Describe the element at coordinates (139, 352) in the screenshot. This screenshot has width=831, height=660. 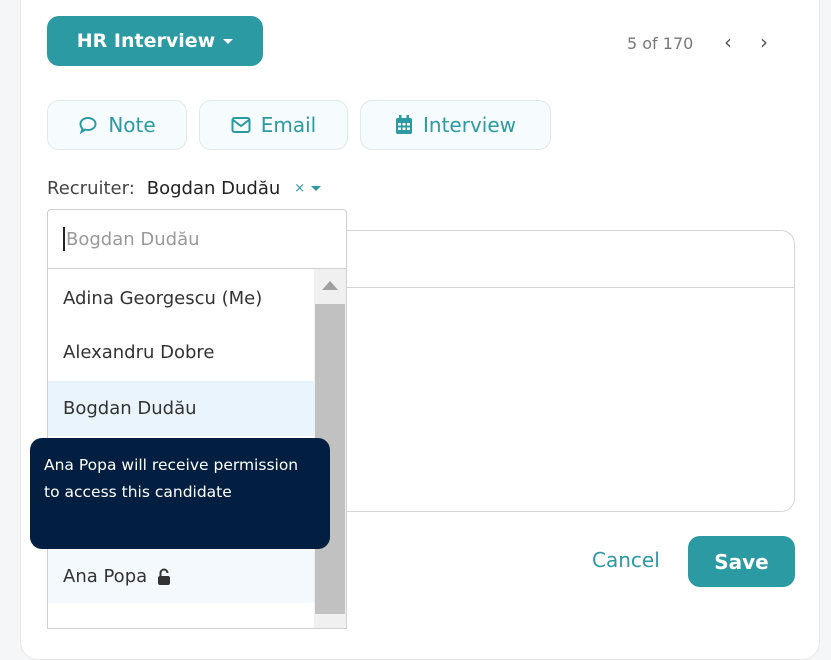
I see `option-label: Alexandru Dobre` at that location.